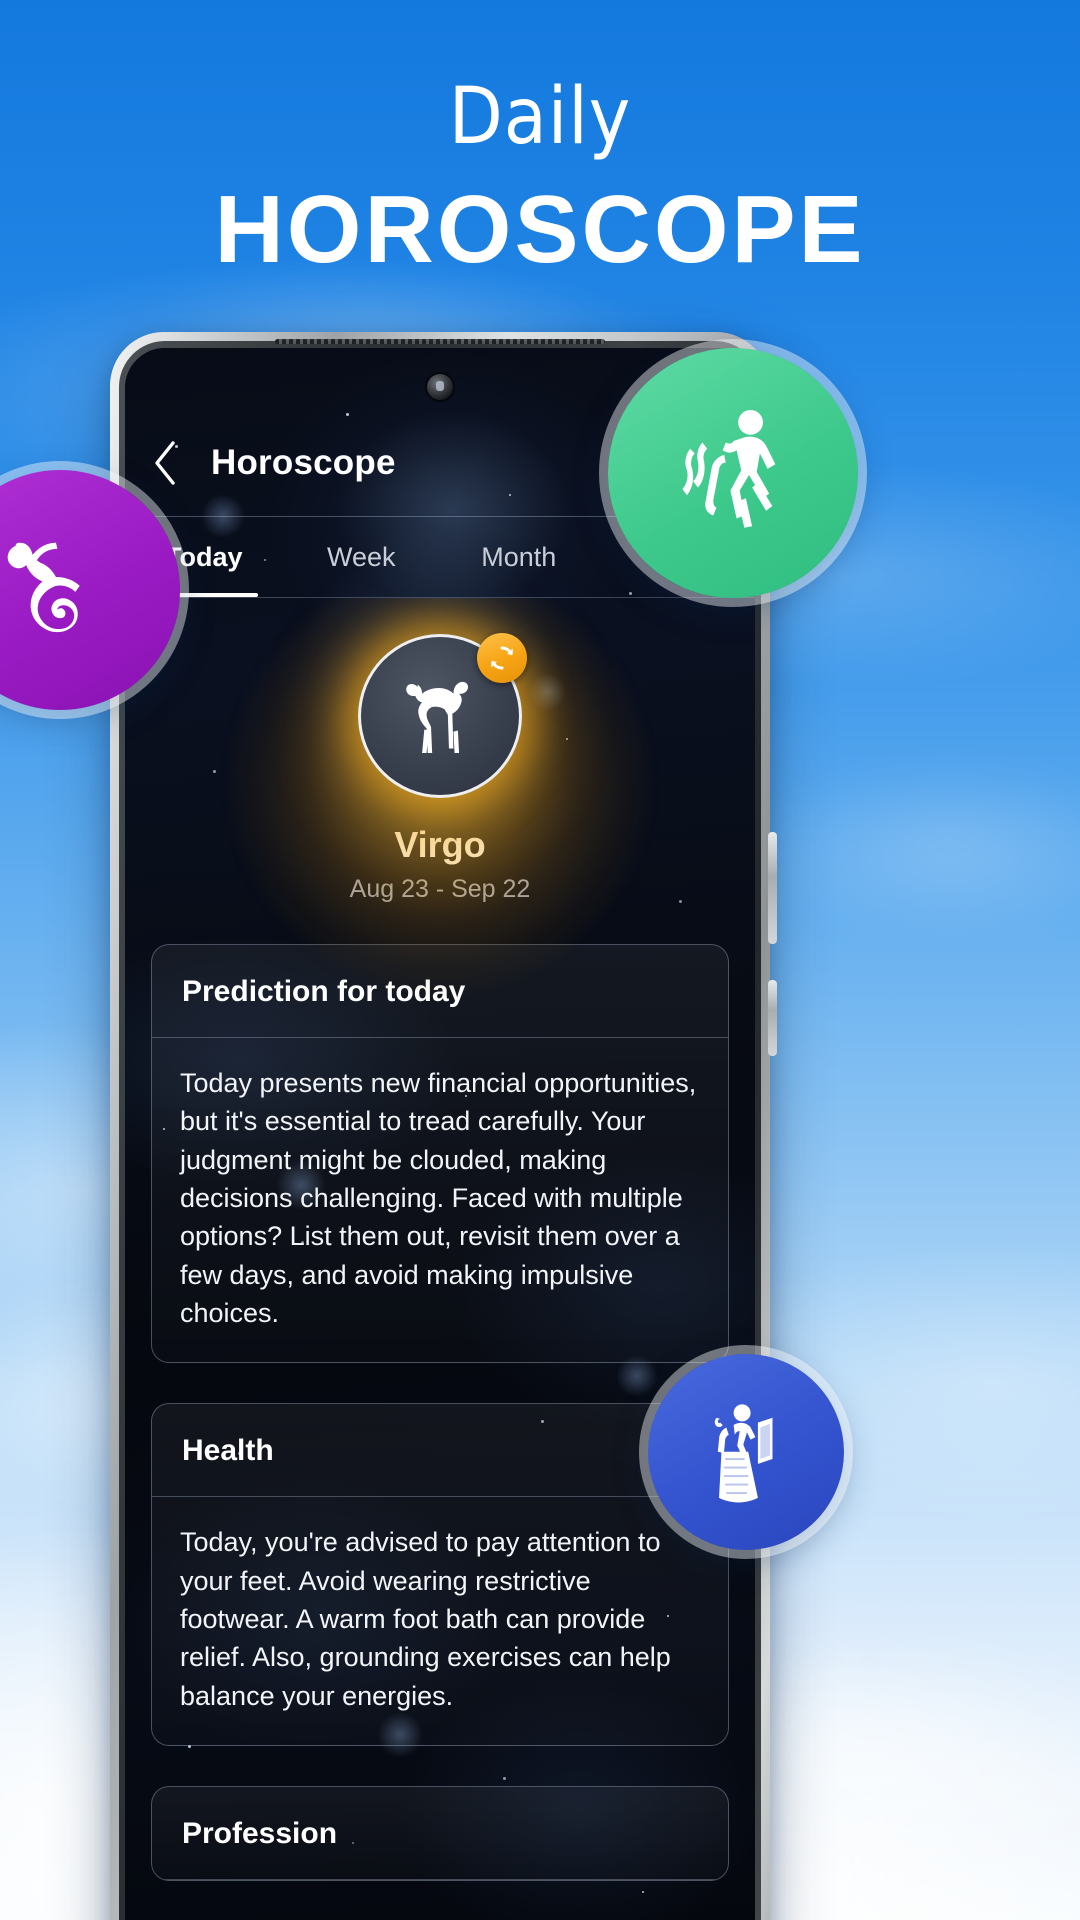 The image size is (1080, 1920). Describe the element at coordinates (519, 557) in the screenshot. I see `tab-month: Month` at that location.